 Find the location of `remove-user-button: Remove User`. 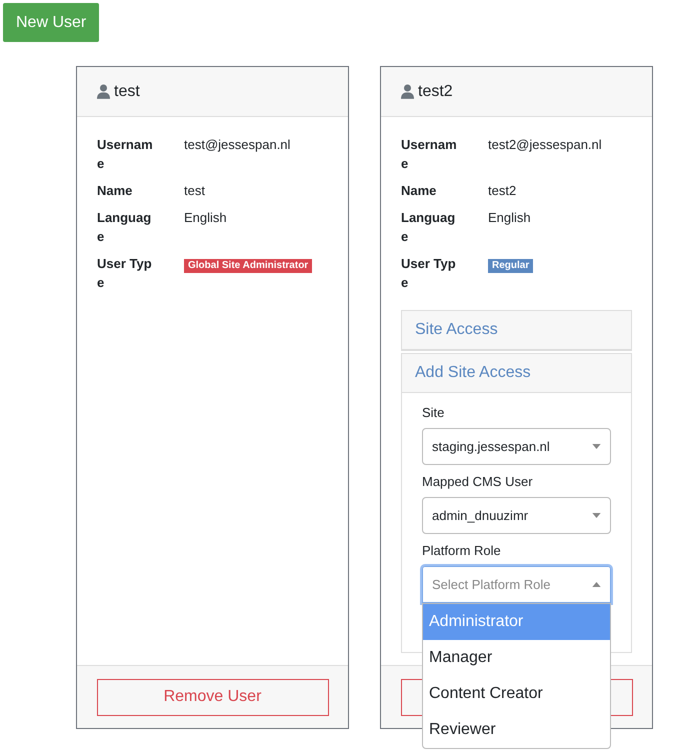

remove-user-button: Remove User is located at coordinates (212, 697).